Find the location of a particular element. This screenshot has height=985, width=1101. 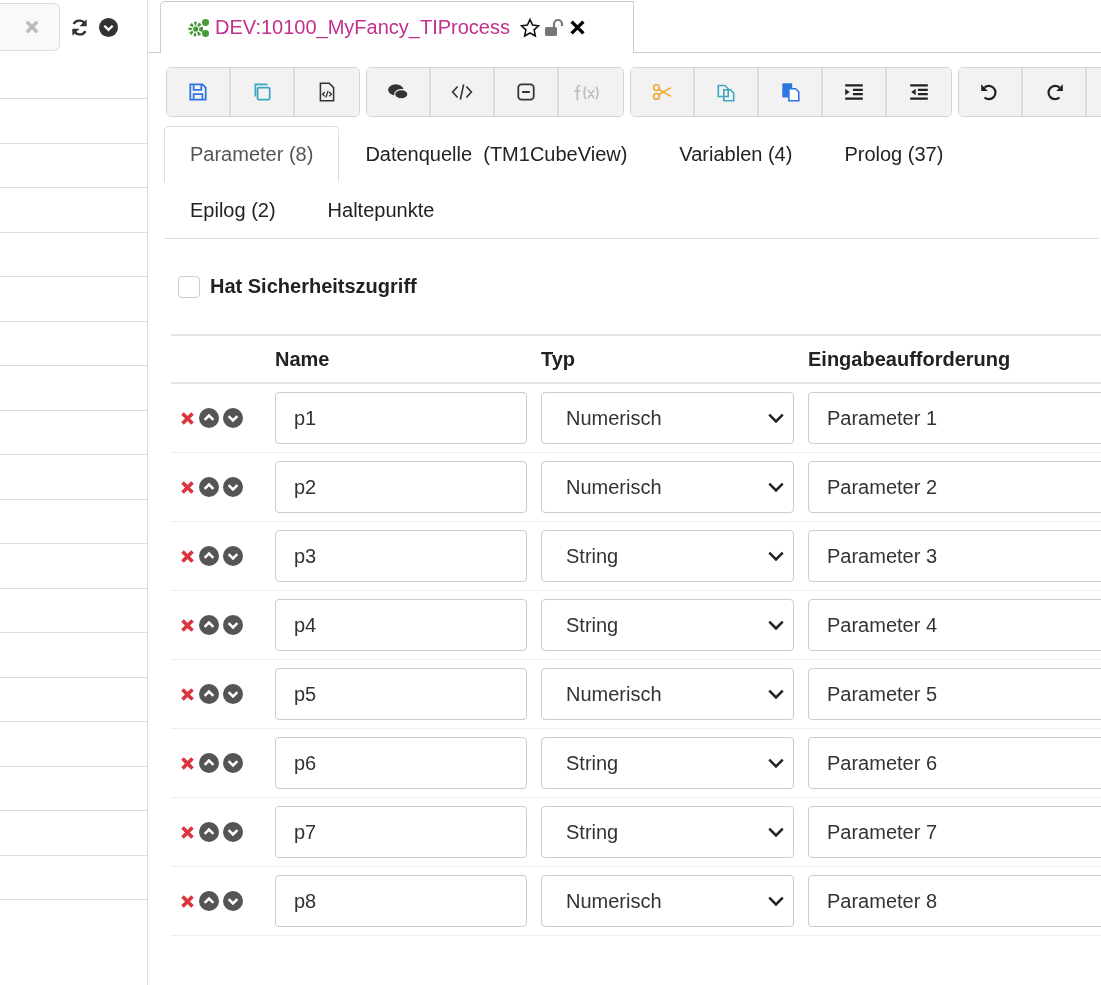

code-icon is located at coordinates (462, 92).